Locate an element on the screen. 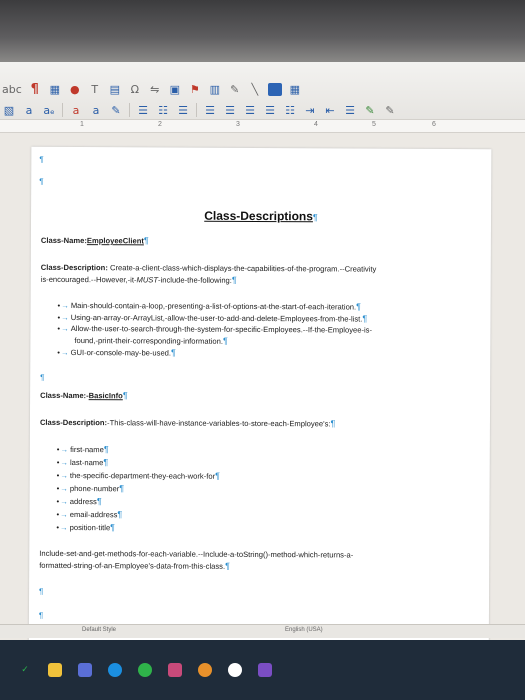  checkmark-icon: ✓ is located at coordinates (25, 670).